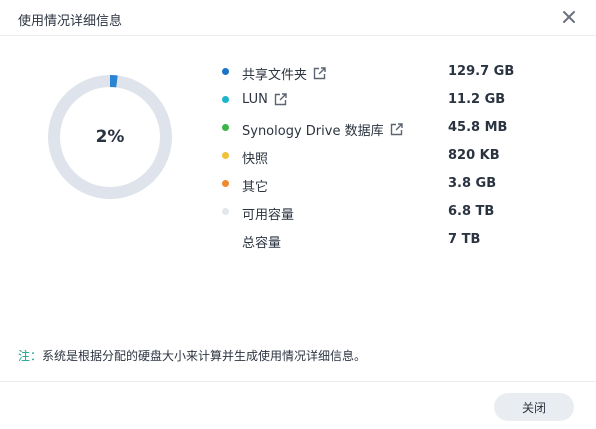 The width and height of the screenshot is (596, 429). Describe the element at coordinates (481, 71) in the screenshot. I see `usage-row-value: 129.7 GB` at that location.